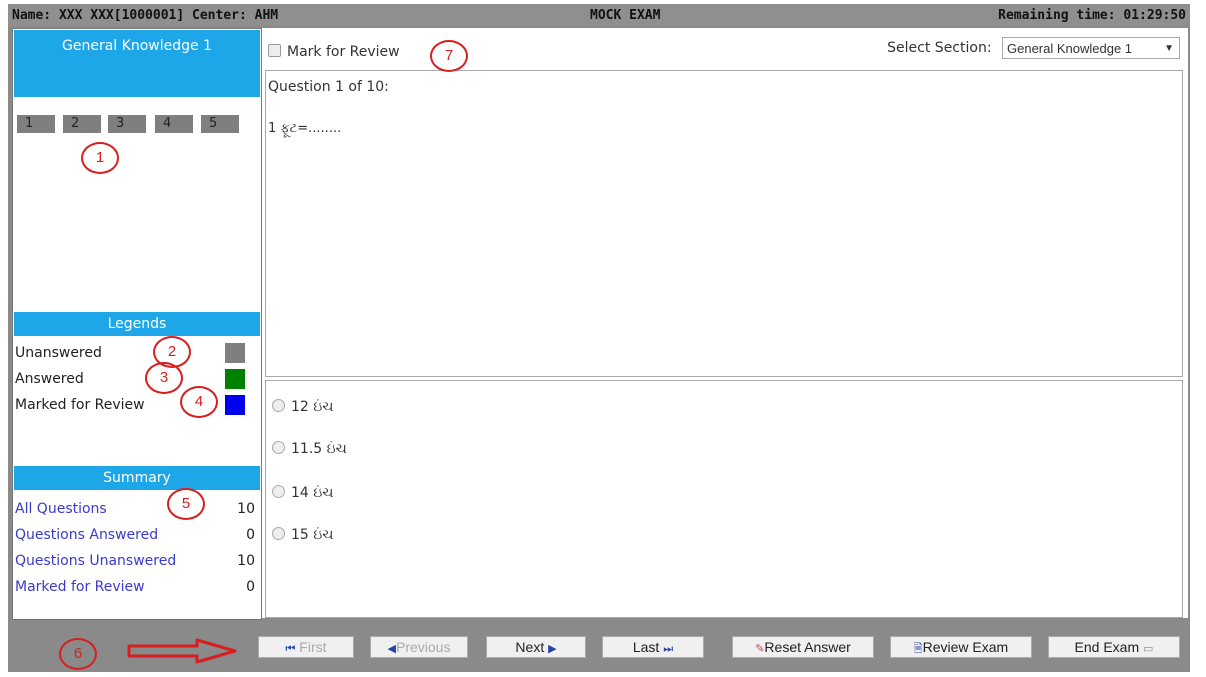  What do you see at coordinates (100, 158) in the screenshot?
I see `annotation-marker: 1` at bounding box center [100, 158].